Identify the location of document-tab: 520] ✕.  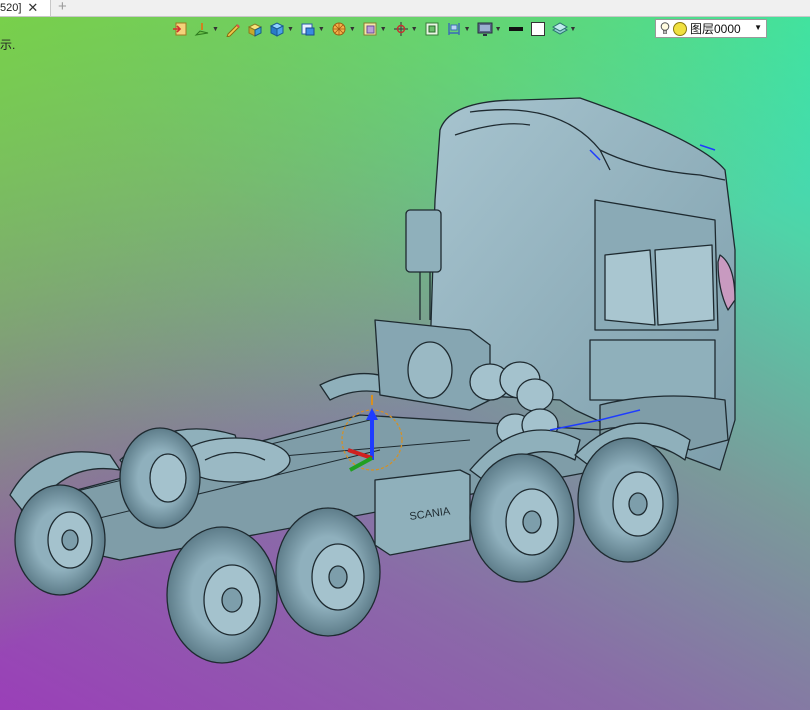
(25, 8).